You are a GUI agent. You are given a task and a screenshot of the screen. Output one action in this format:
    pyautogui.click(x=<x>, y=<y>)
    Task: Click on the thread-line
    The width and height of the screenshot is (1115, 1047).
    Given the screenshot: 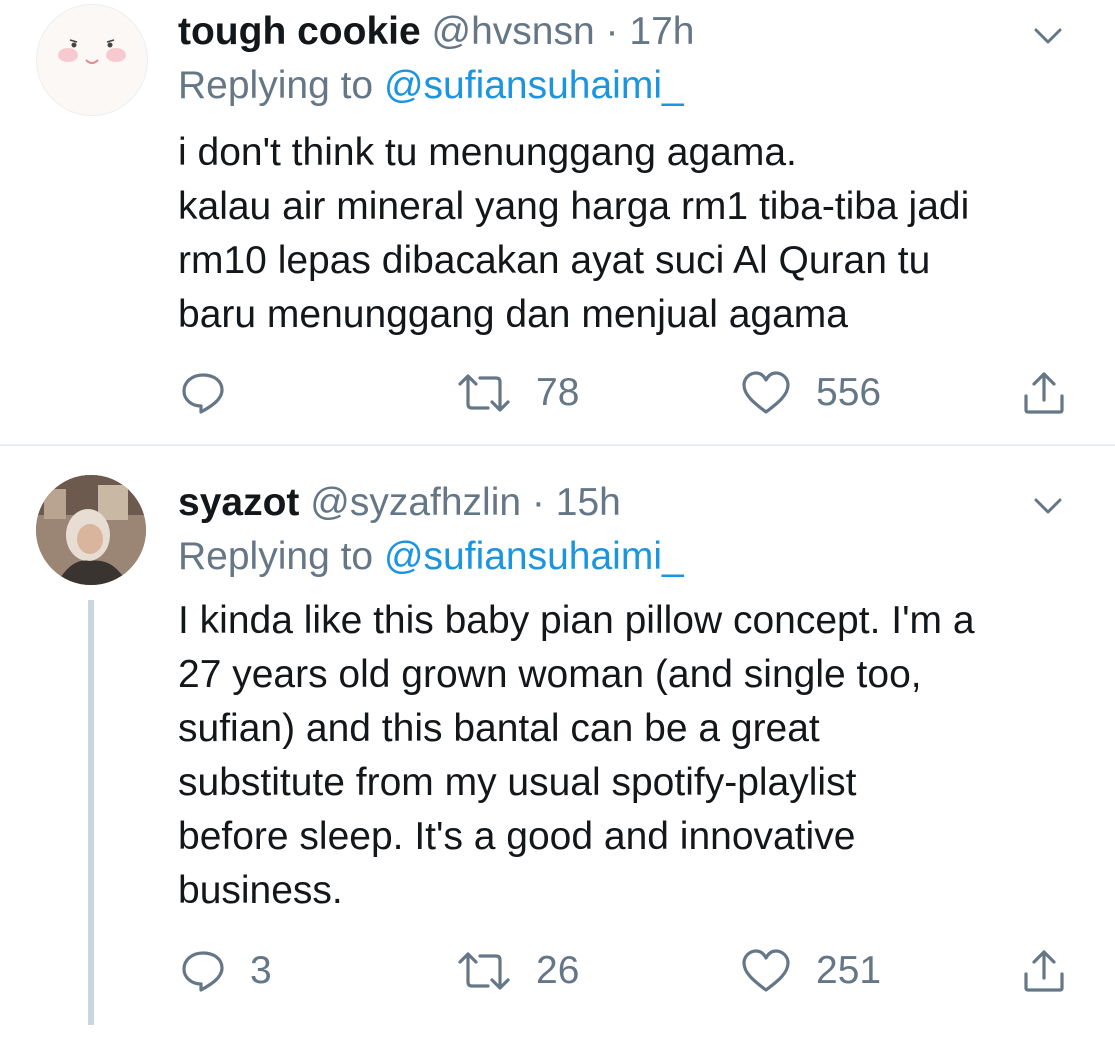 What is the action you would take?
    pyautogui.click(x=91, y=812)
    